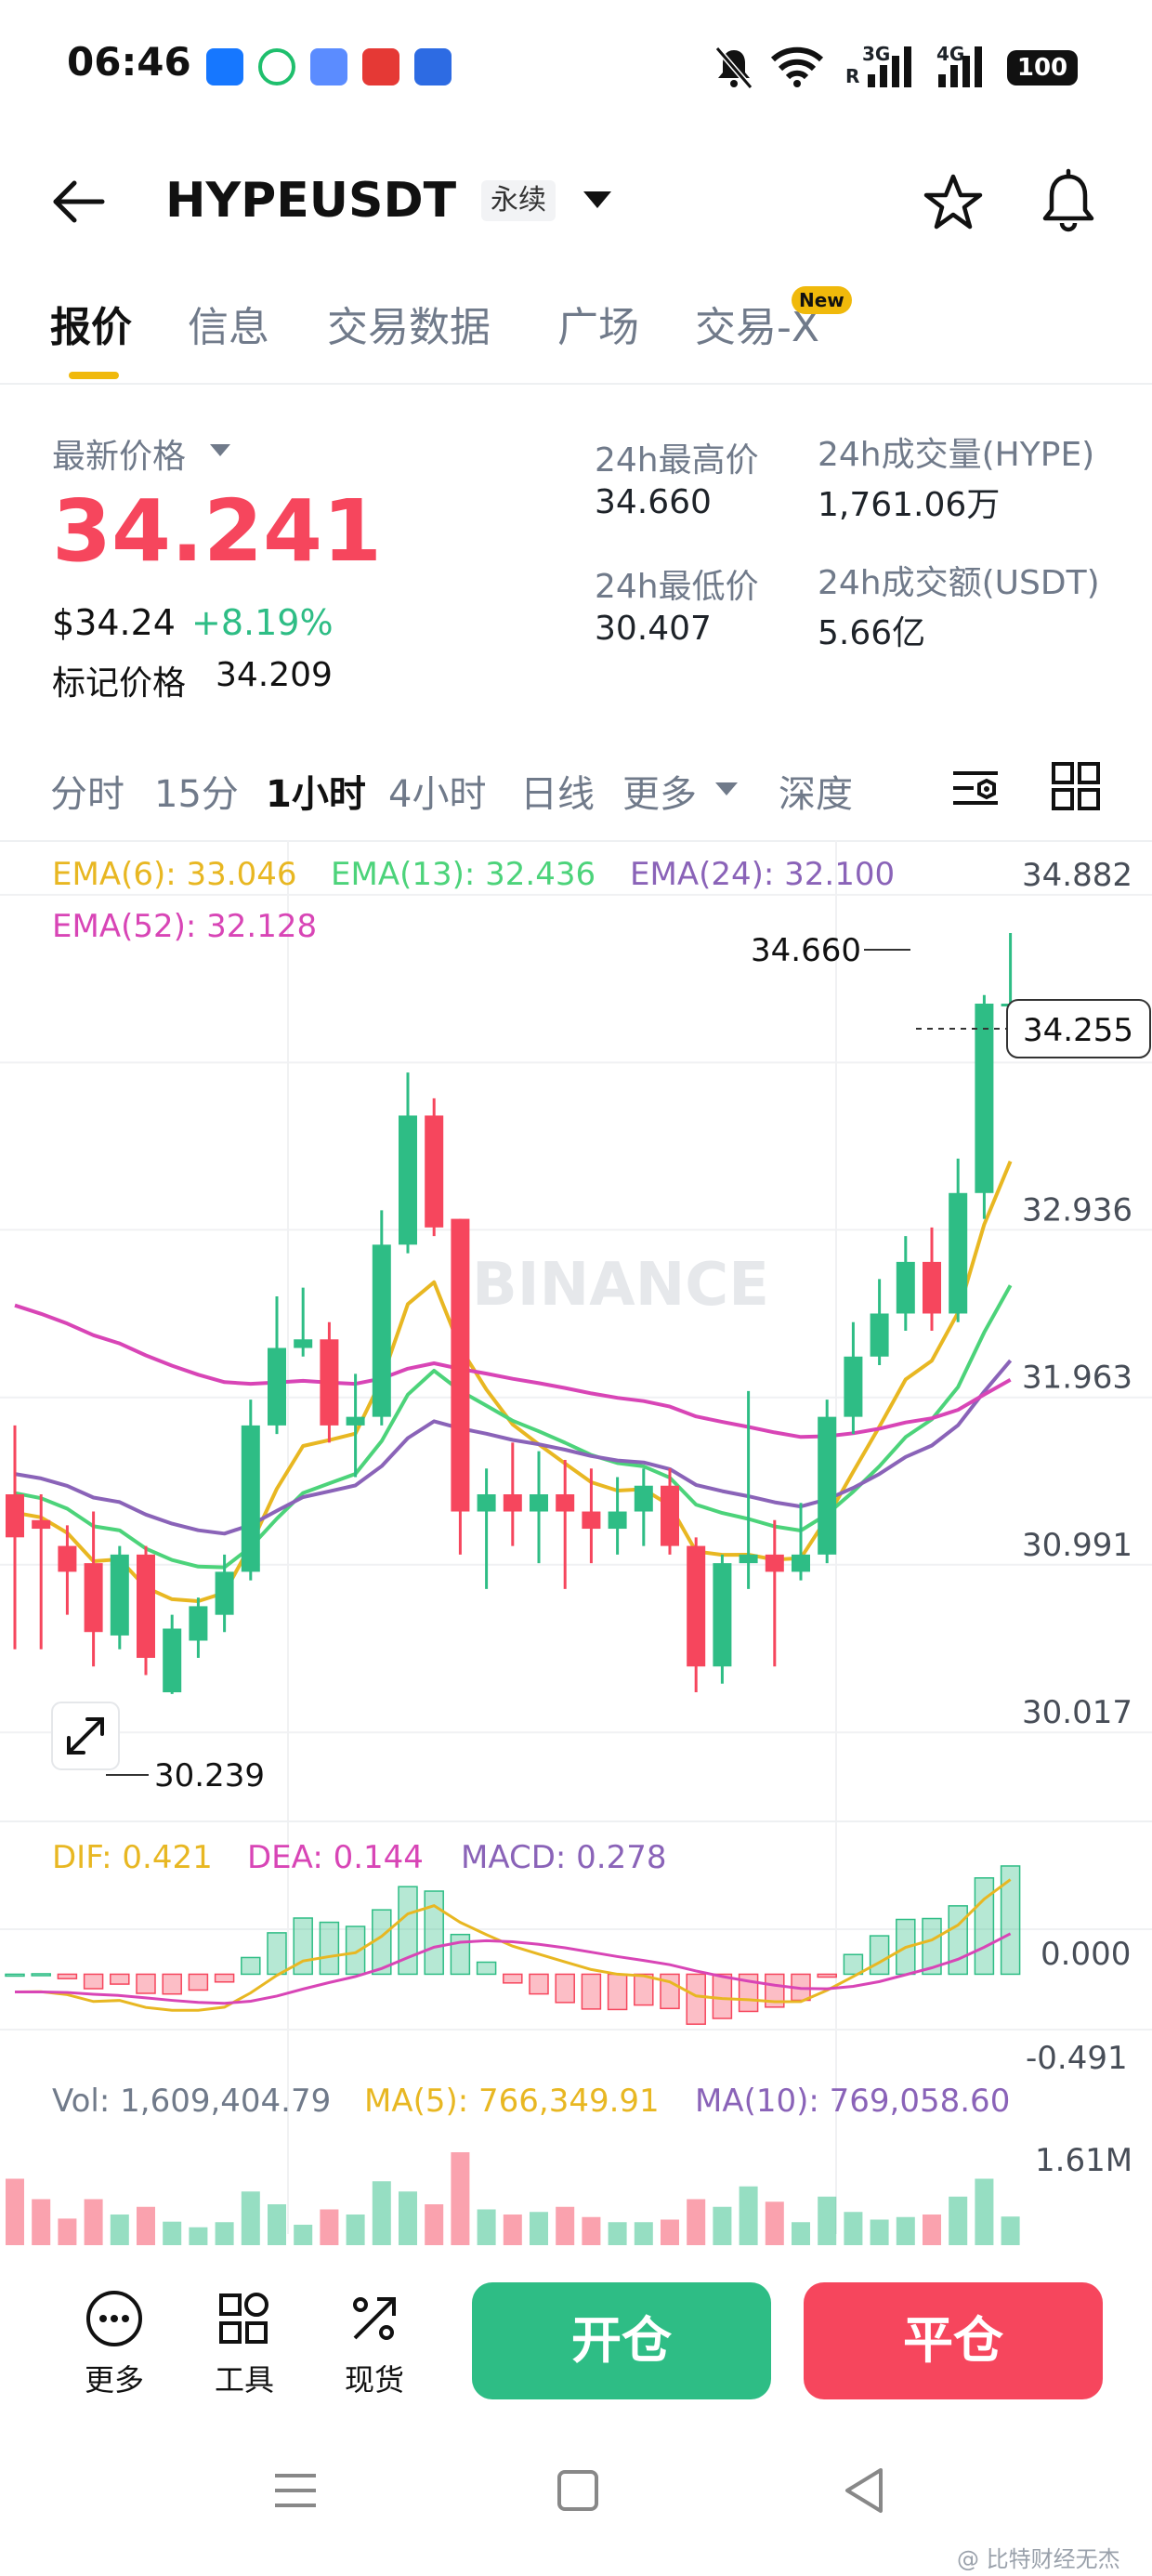 This screenshot has width=1152, height=2576. Describe the element at coordinates (310, 201) in the screenshot. I see `symbol-title: HYPEUSDT` at that location.